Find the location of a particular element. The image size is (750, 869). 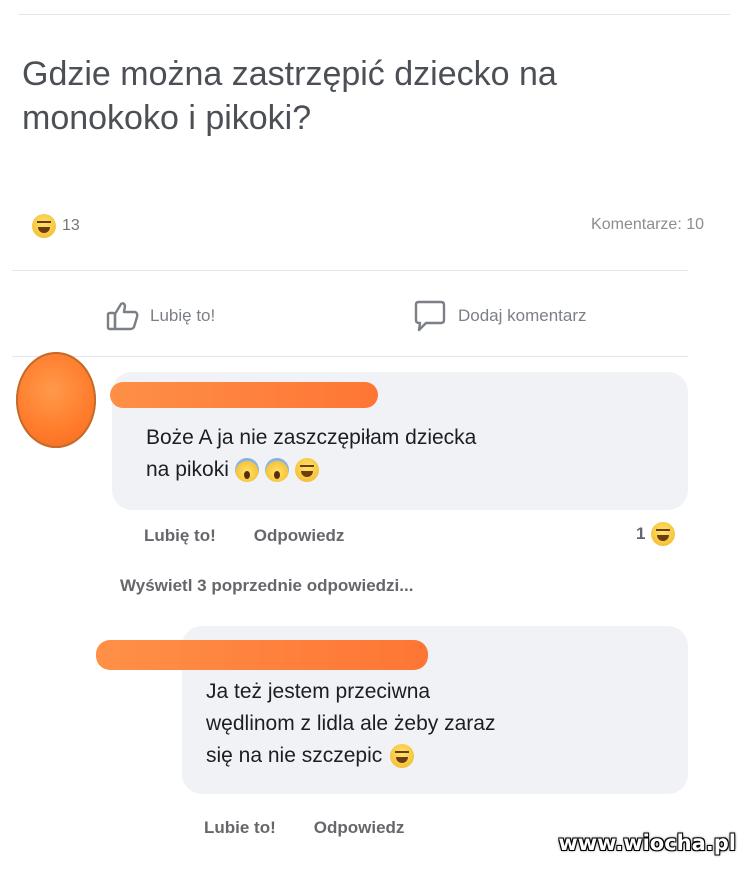

comment-text-line-2: na pikoki is located at coordinates (311, 470).